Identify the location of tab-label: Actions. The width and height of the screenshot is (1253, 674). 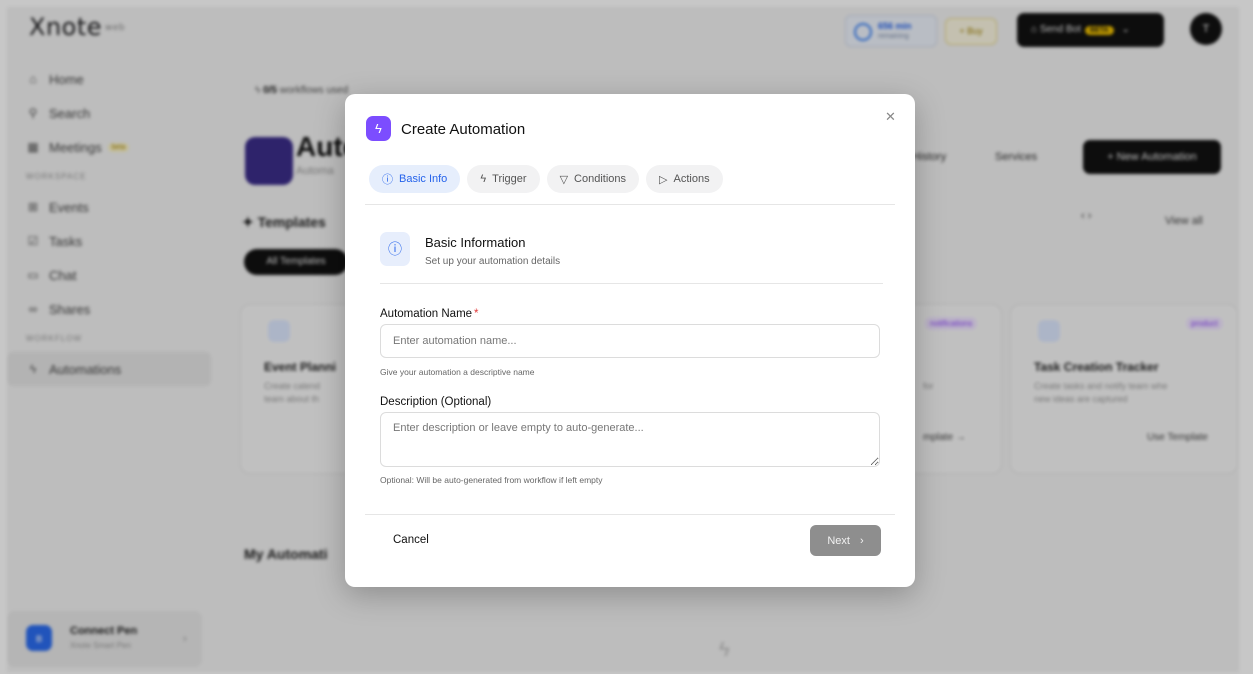
(691, 179).